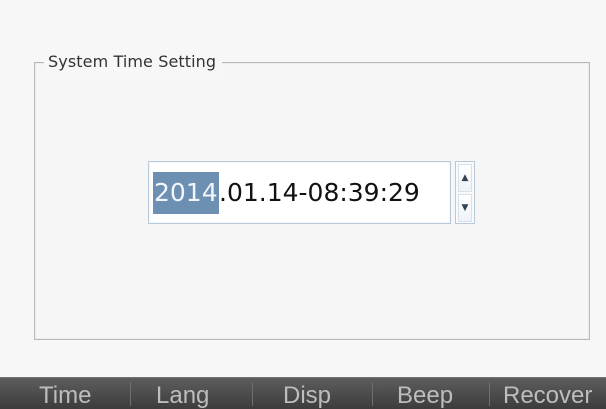  Describe the element at coordinates (554, 393) in the screenshot. I see `tab-recover: Recover` at that location.